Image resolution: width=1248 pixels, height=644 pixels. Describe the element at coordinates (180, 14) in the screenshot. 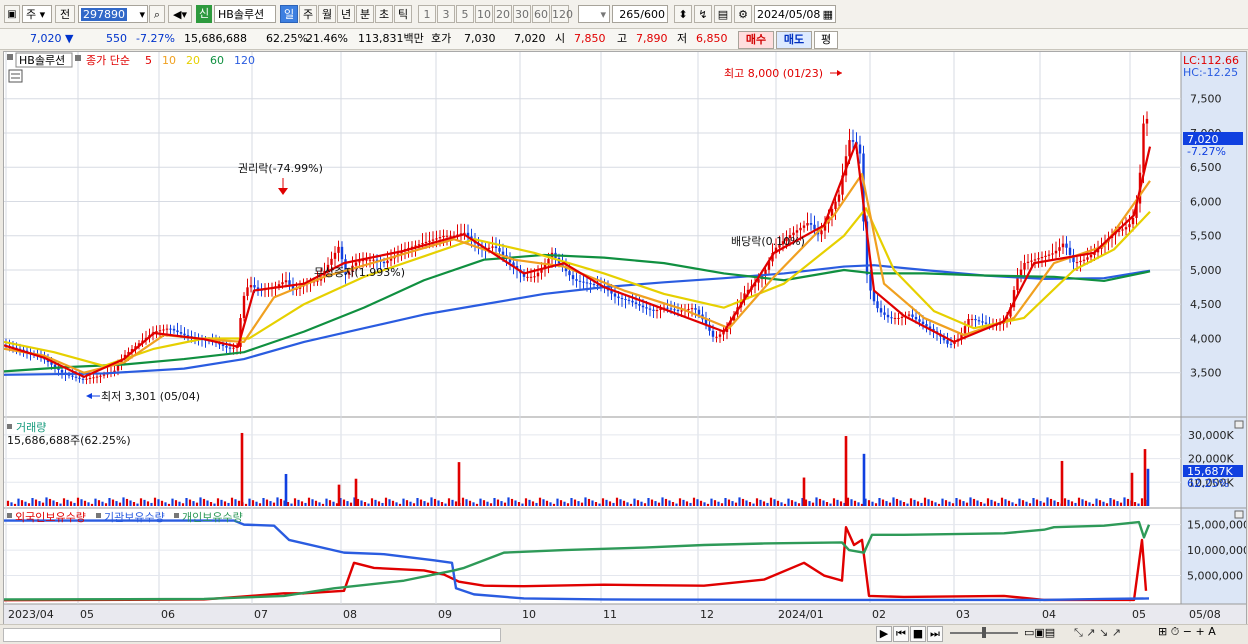

I see `sound-icon: ◀▾` at that location.